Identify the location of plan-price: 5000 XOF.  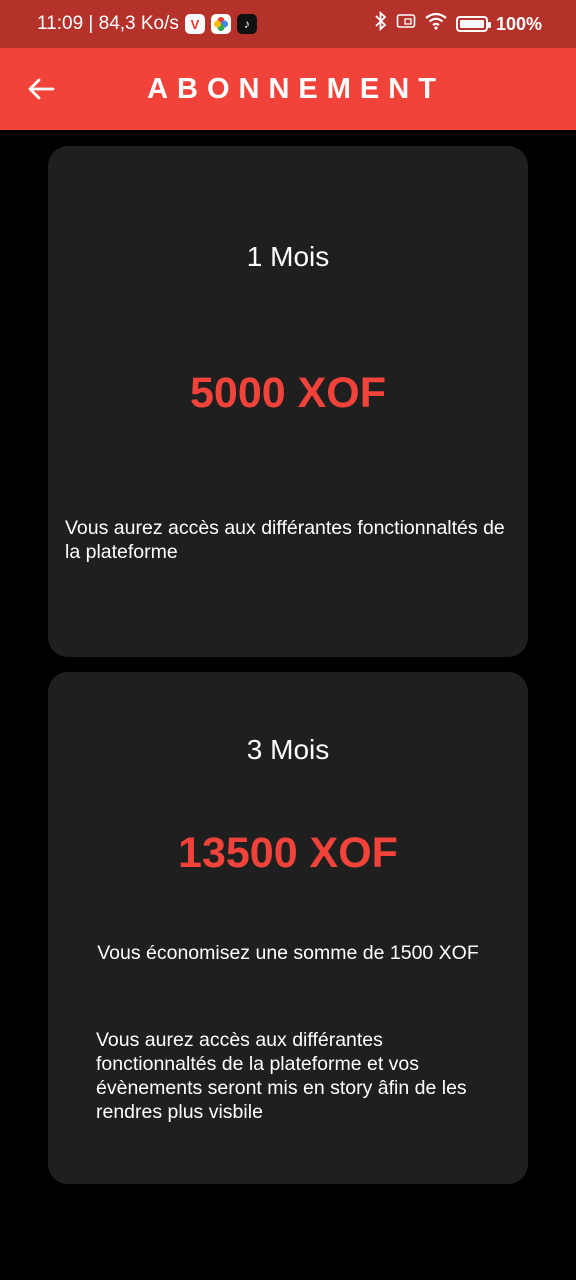
(288, 393).